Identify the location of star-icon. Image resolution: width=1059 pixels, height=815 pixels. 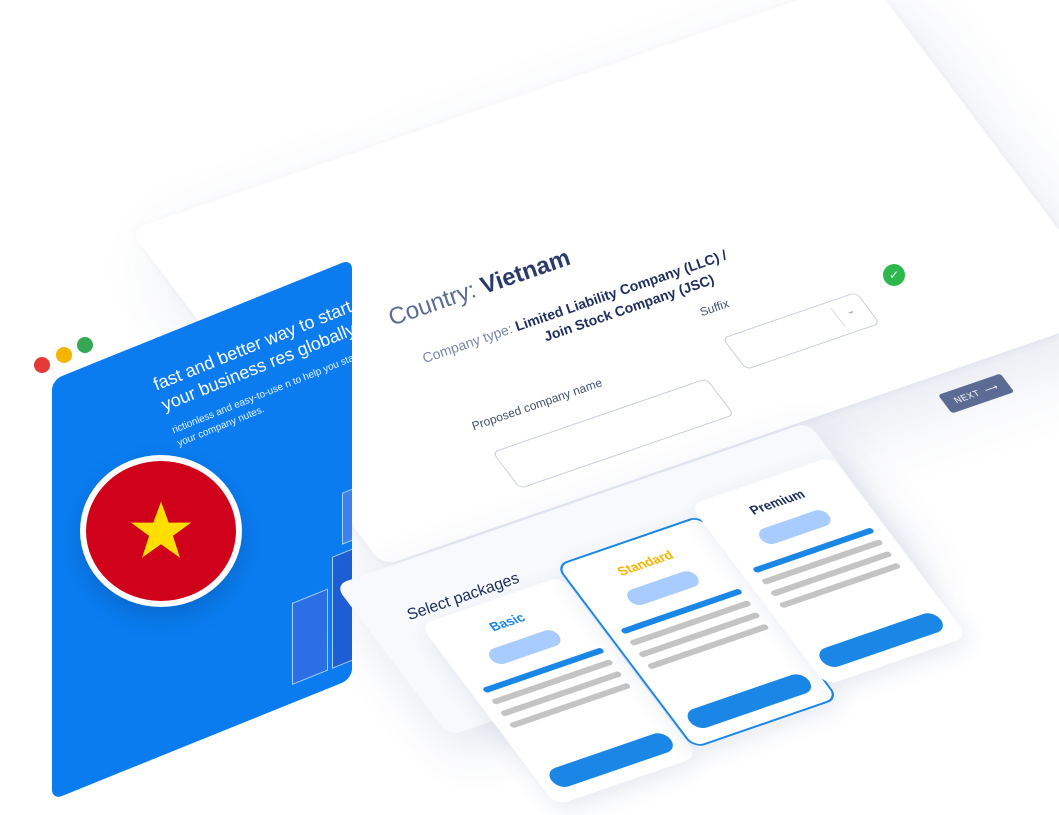
(161, 529).